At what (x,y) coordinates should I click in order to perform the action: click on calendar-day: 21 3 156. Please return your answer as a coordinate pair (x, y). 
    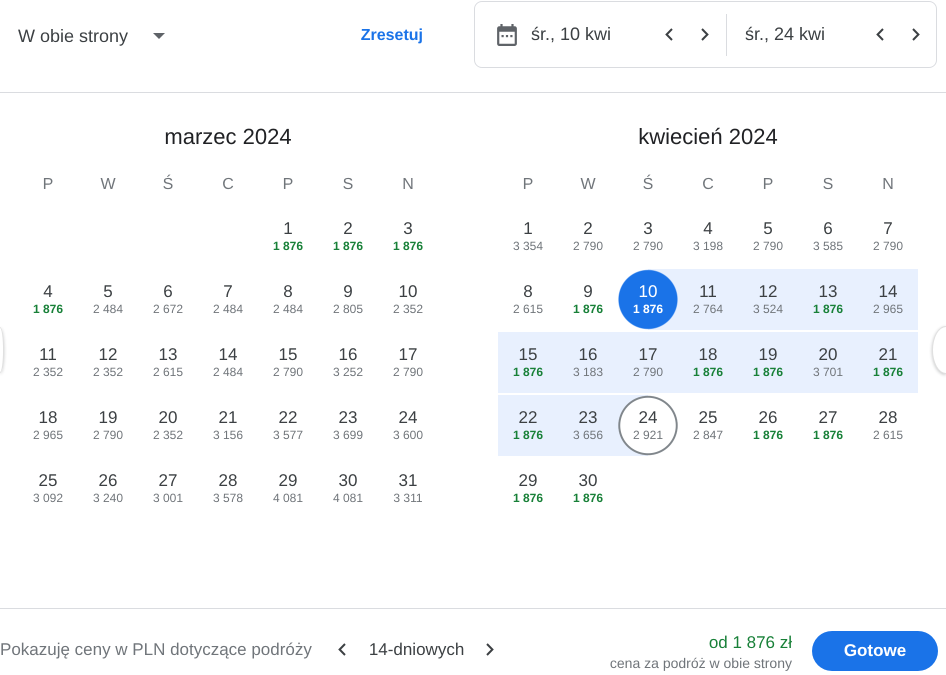
    Looking at the image, I should click on (228, 425).